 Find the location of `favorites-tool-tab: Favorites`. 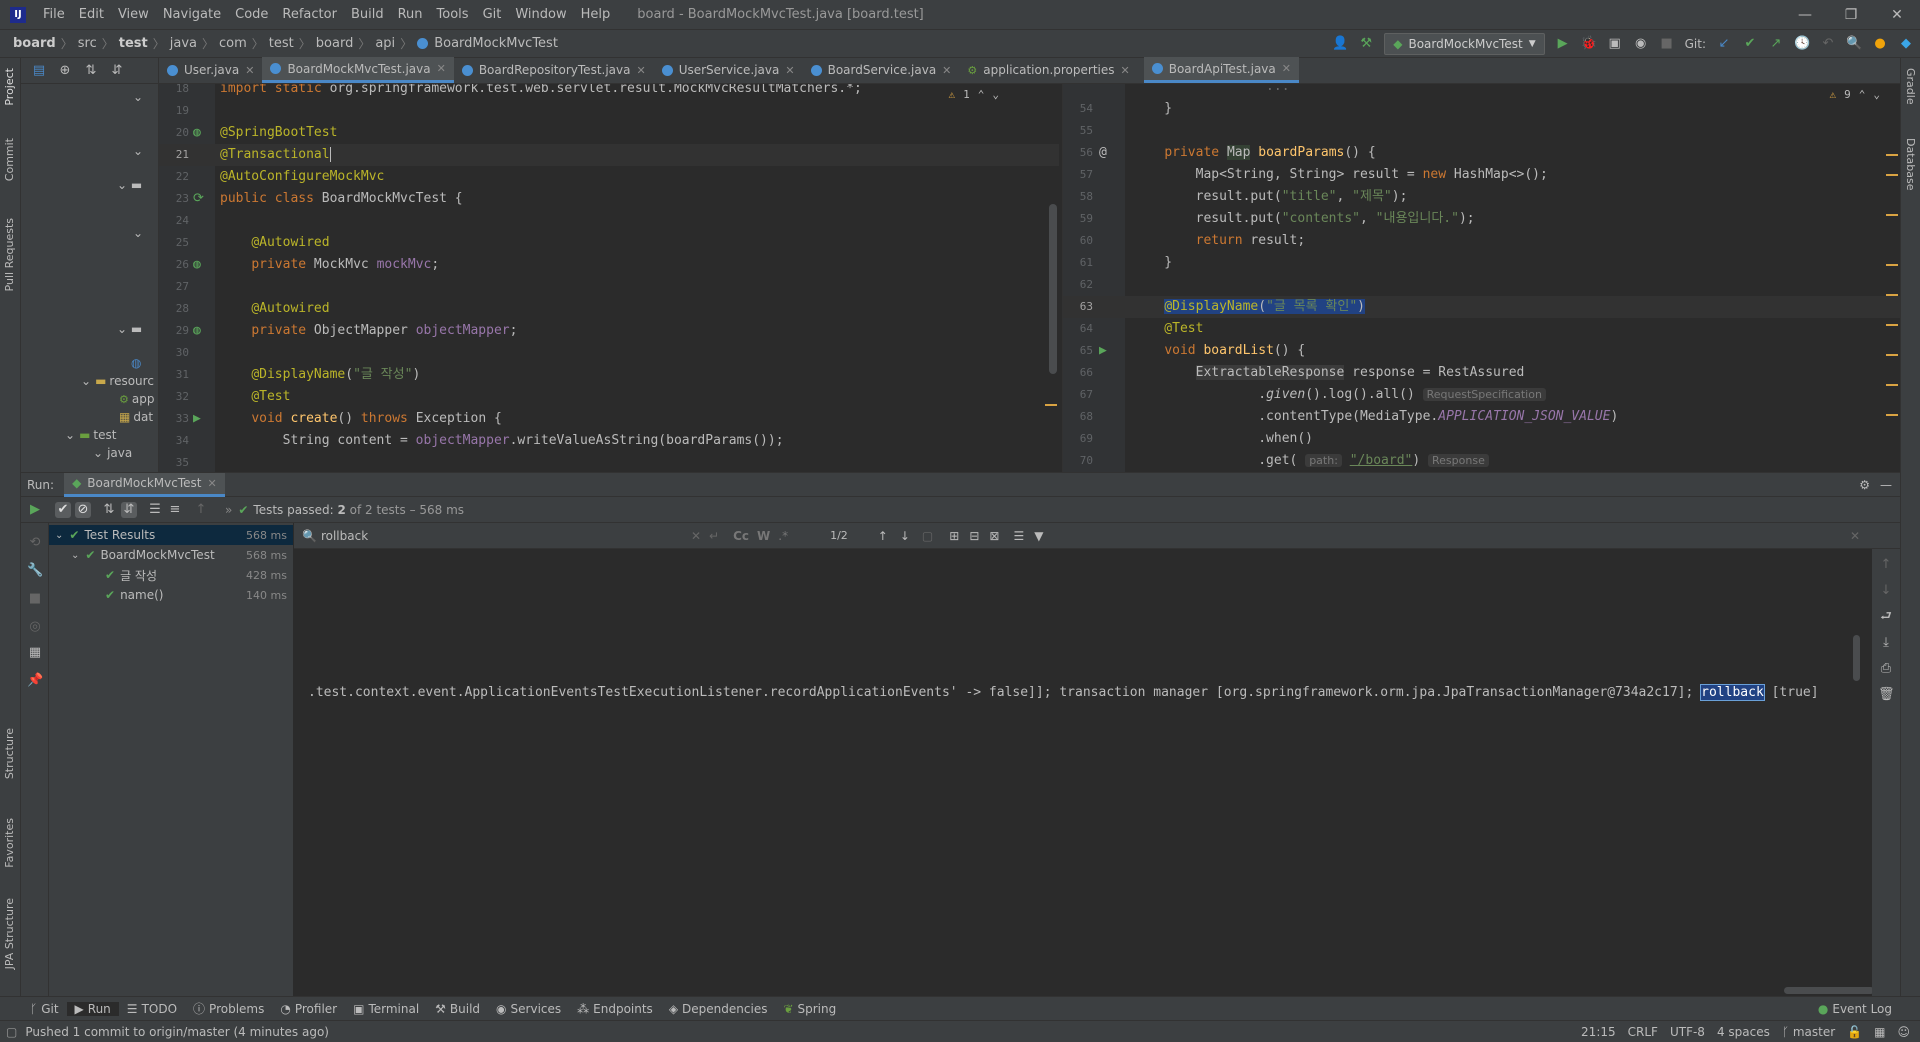

favorites-tool-tab: Favorites is located at coordinates (9, 843).